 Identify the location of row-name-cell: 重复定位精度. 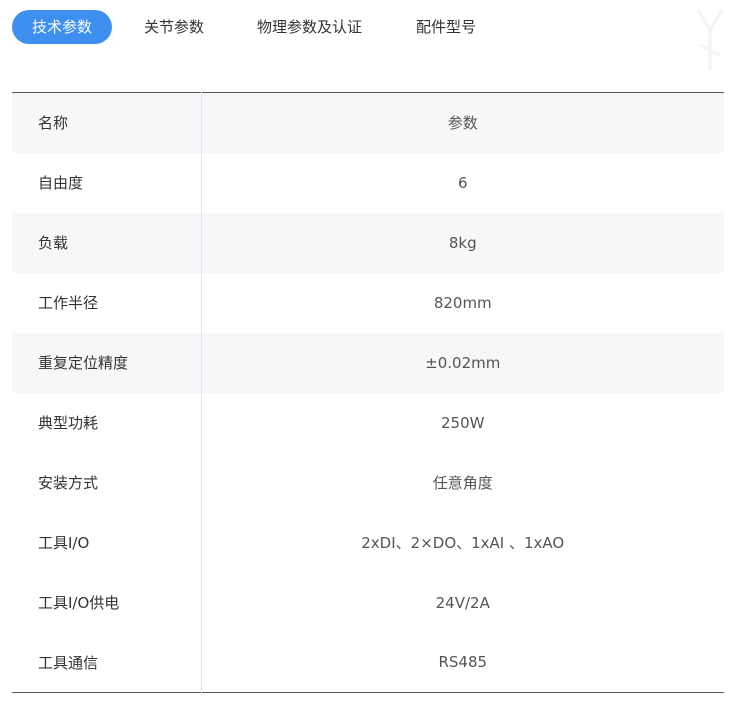
(107, 362).